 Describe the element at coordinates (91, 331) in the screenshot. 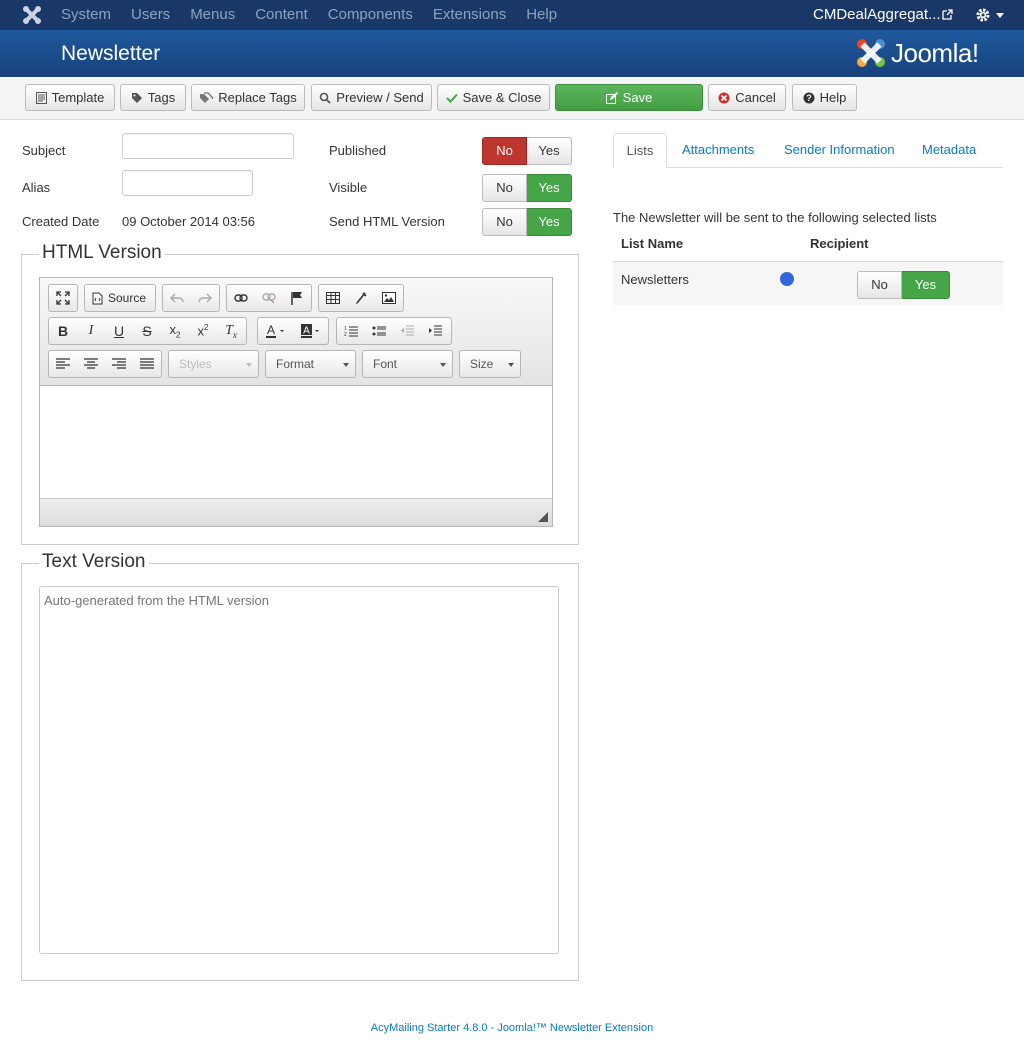

I see `italic-icon: I` at that location.